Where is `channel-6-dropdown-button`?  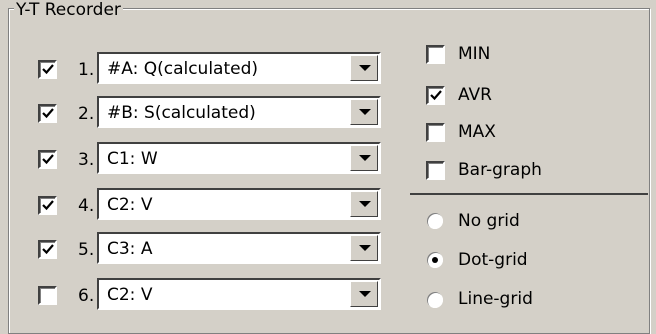 channel-6-dropdown-button is located at coordinates (364, 294).